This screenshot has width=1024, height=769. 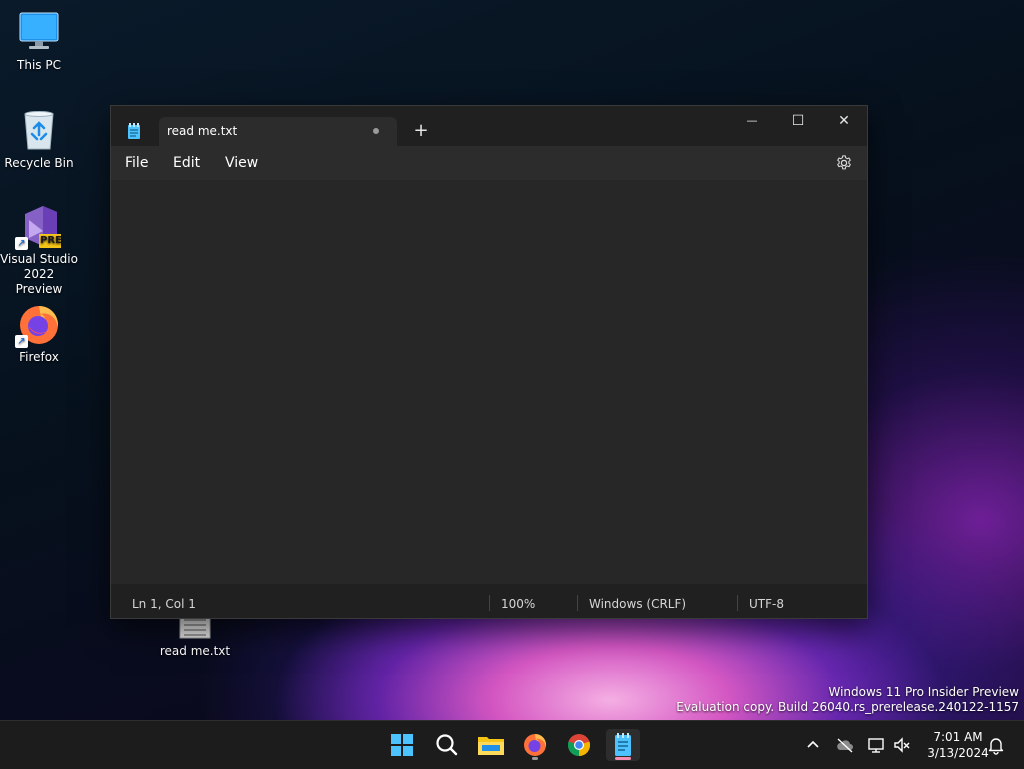 What do you see at coordinates (39, 163) in the screenshot?
I see `desktop-icon-label: Recycle Bin` at bounding box center [39, 163].